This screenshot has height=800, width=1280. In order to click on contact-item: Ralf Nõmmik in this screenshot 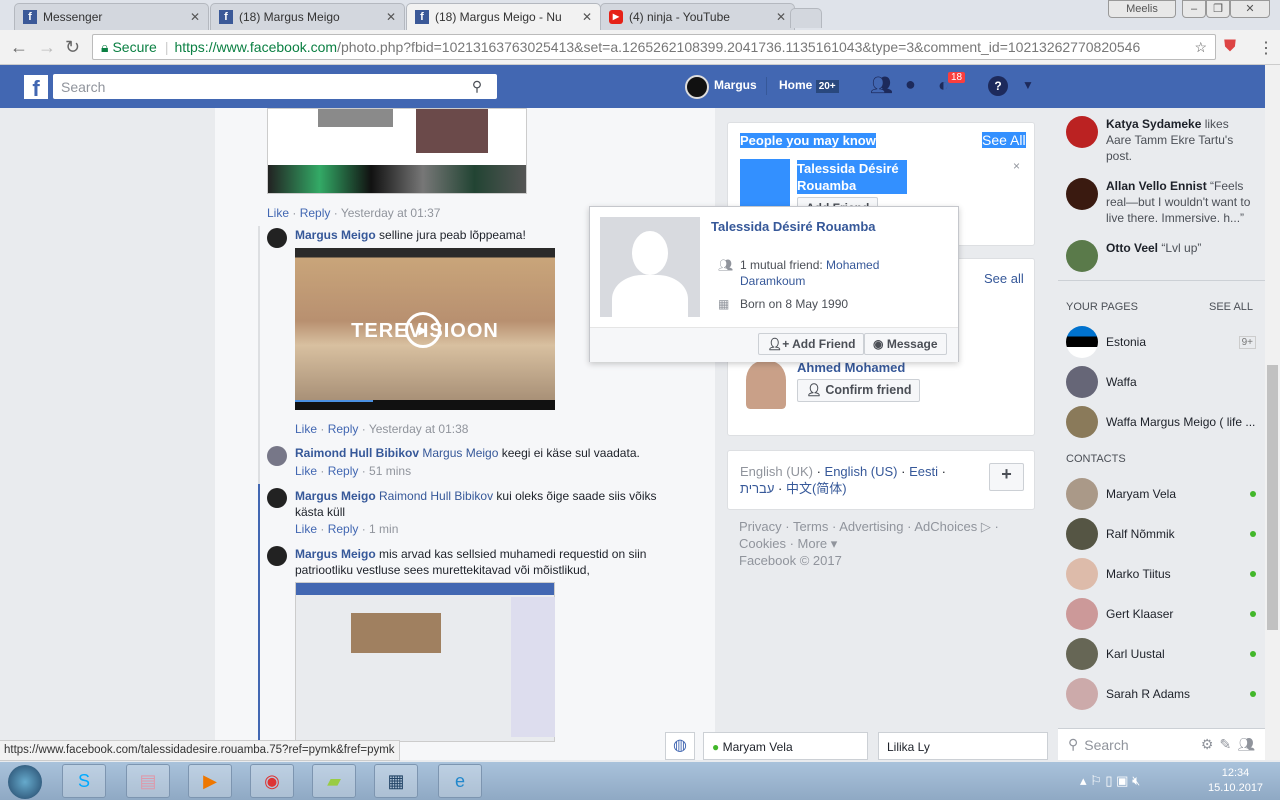, I will do `click(1161, 534)`.